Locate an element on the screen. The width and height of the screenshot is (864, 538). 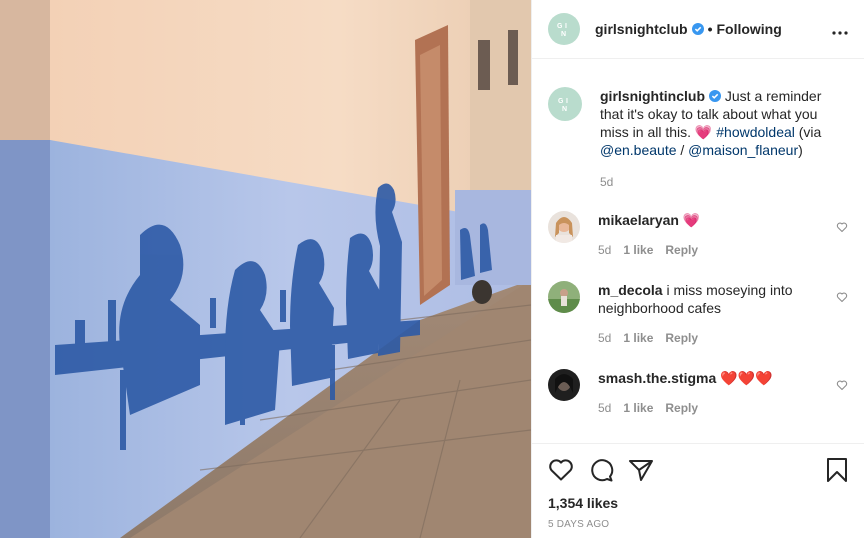
post-timestamp: 5 DAYS AGO is located at coordinates (698, 524).